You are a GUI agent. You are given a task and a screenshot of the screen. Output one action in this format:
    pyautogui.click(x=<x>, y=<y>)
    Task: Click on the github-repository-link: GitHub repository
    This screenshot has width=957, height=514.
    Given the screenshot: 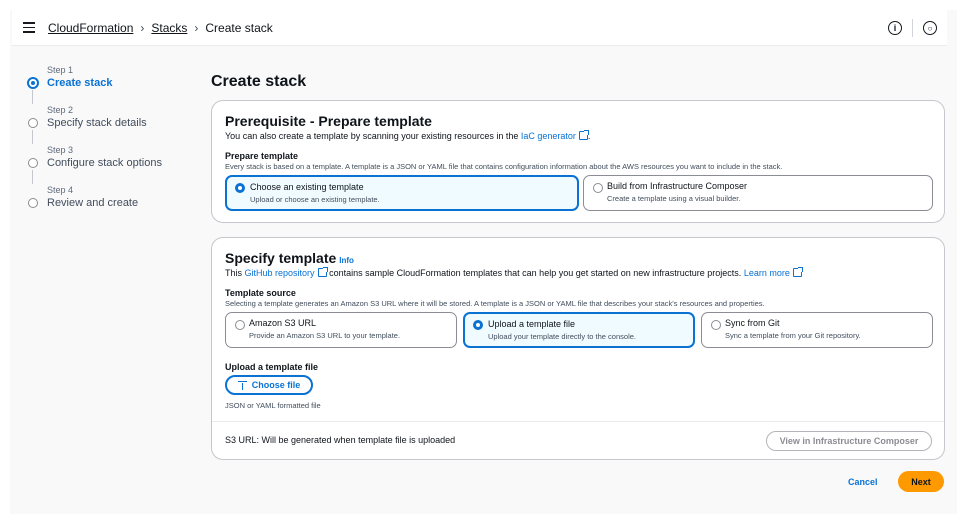 What is the action you would take?
    pyautogui.click(x=280, y=273)
    